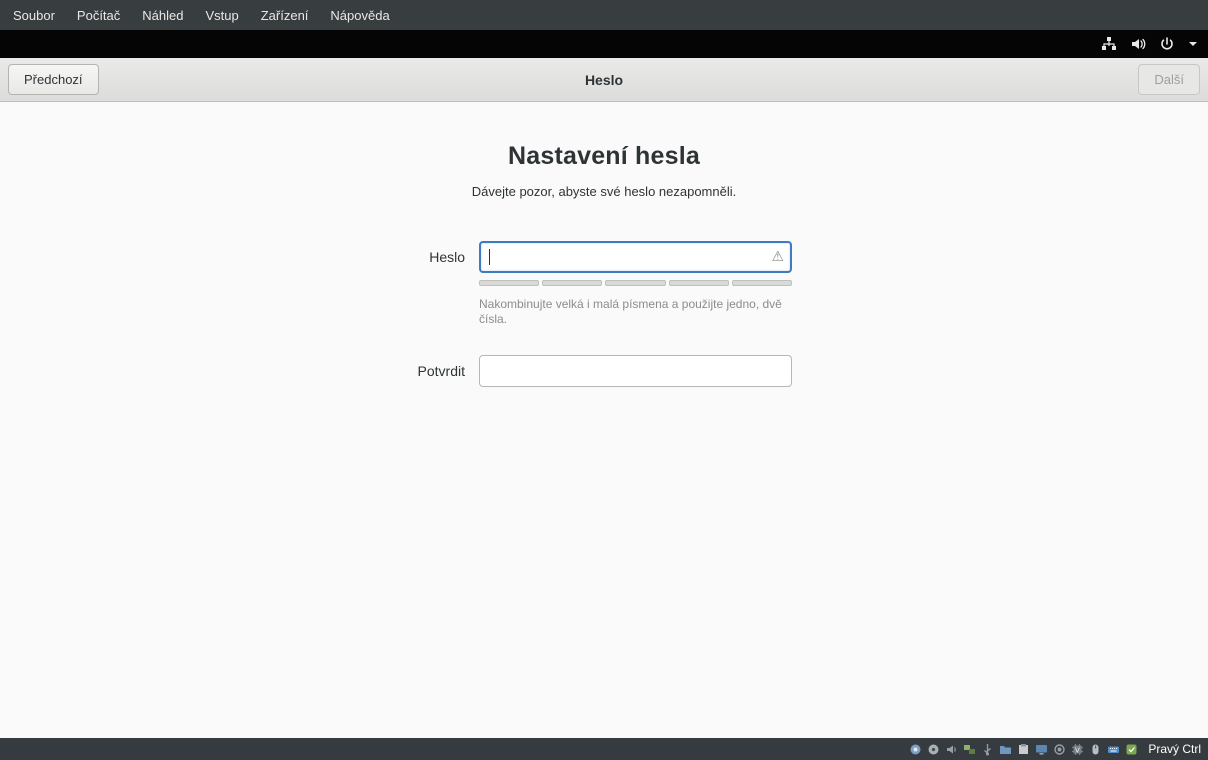 The height and width of the screenshot is (760, 1208). Describe the element at coordinates (915, 749) in the screenshot. I see `hdd-icon` at that location.